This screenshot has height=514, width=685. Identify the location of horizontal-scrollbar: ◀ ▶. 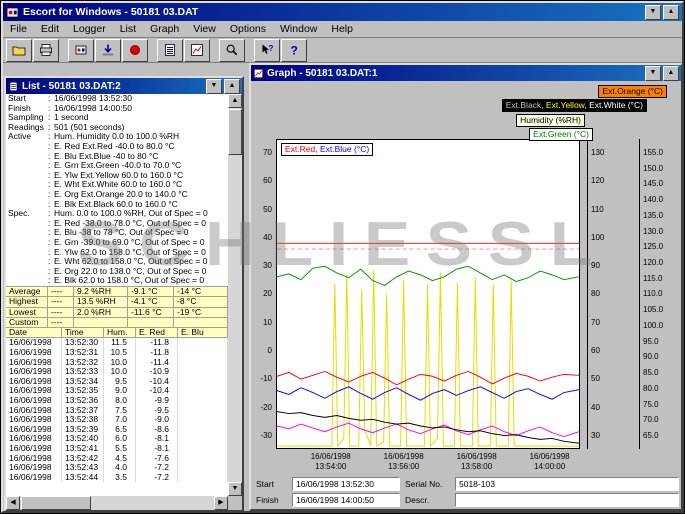
(117, 503).